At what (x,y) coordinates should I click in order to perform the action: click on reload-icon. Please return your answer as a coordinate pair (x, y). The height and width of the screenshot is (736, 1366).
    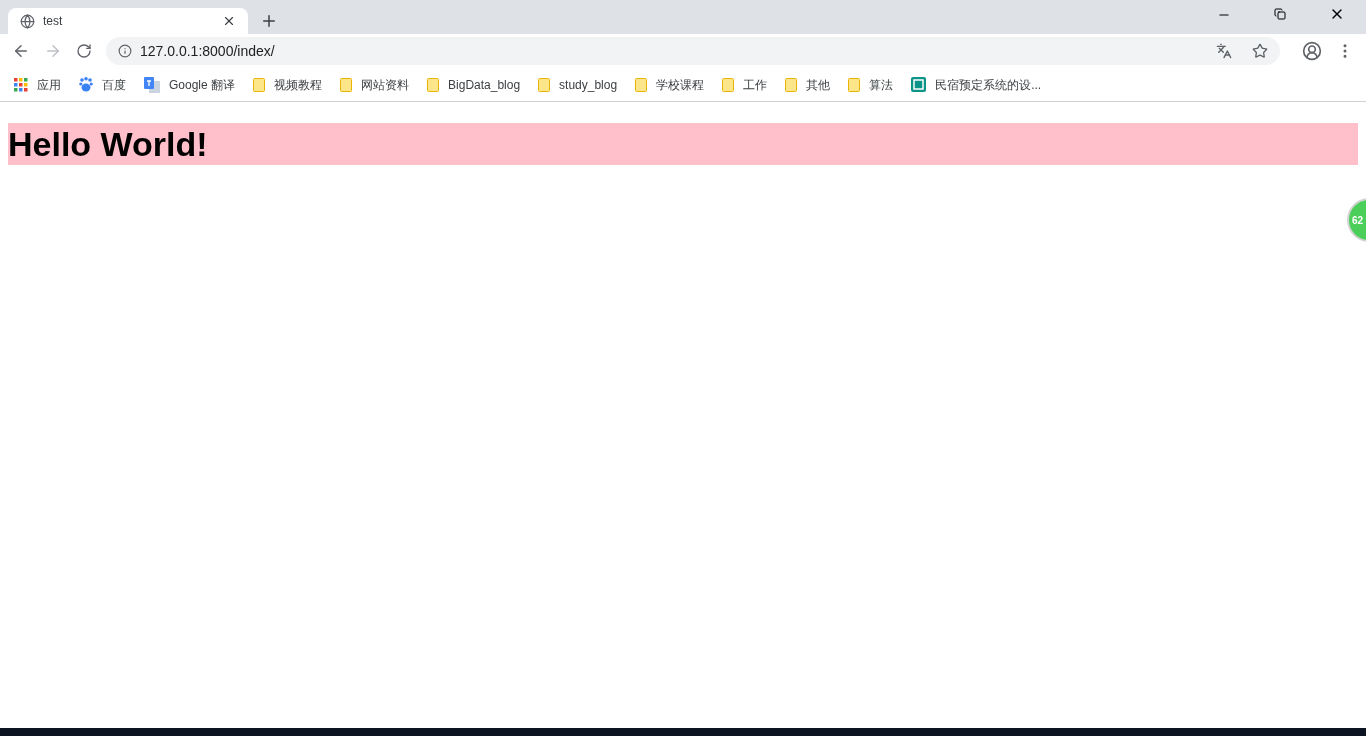
    Looking at the image, I should click on (84, 51).